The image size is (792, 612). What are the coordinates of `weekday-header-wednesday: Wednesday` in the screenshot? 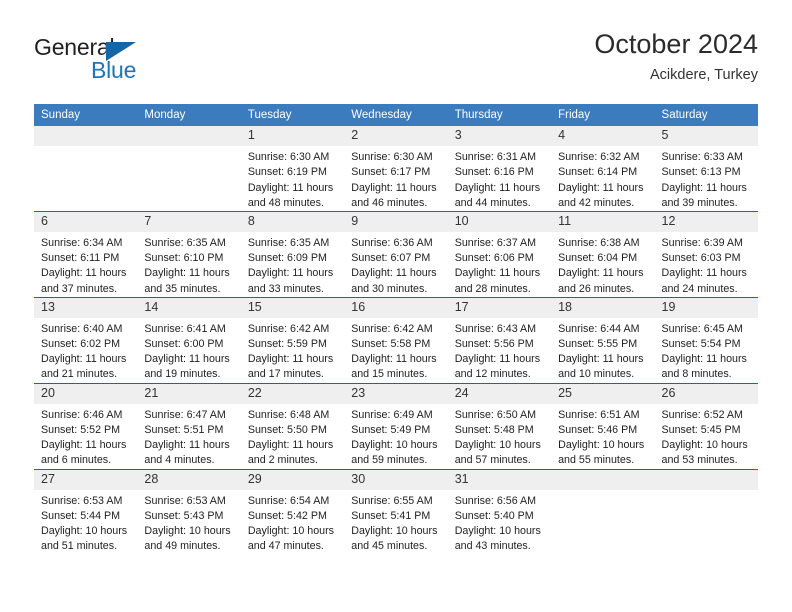 It's located at (396, 115).